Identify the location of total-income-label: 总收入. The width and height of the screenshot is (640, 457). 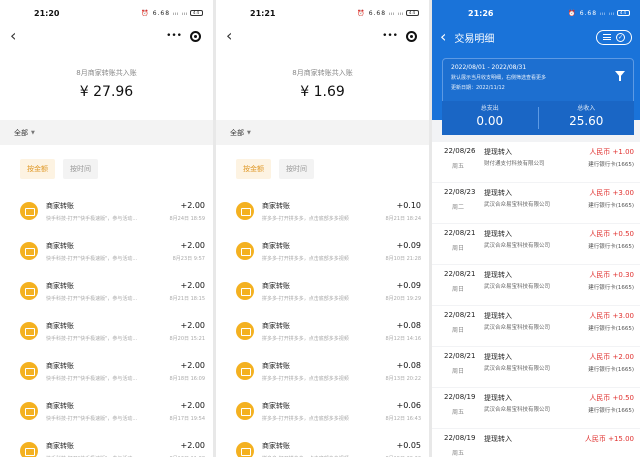
(586, 108).